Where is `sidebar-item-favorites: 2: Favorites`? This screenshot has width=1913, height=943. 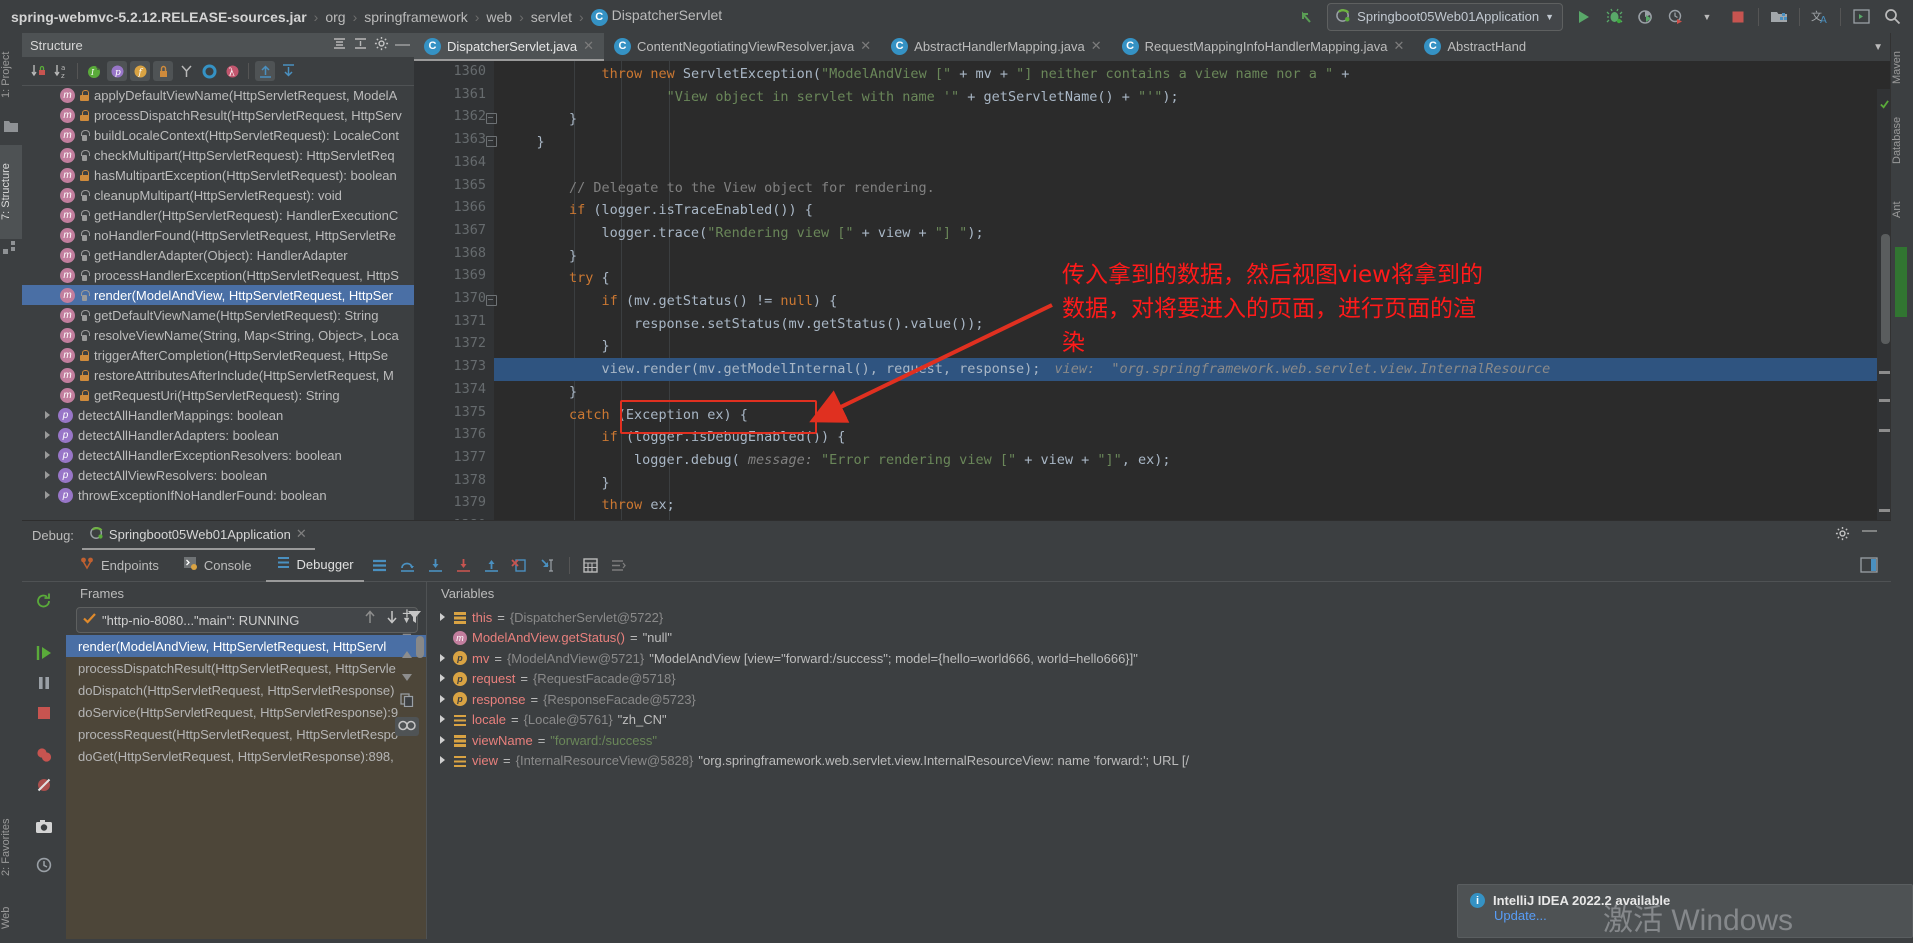
sidebar-item-favorites: 2: Favorites is located at coordinates (11, 847).